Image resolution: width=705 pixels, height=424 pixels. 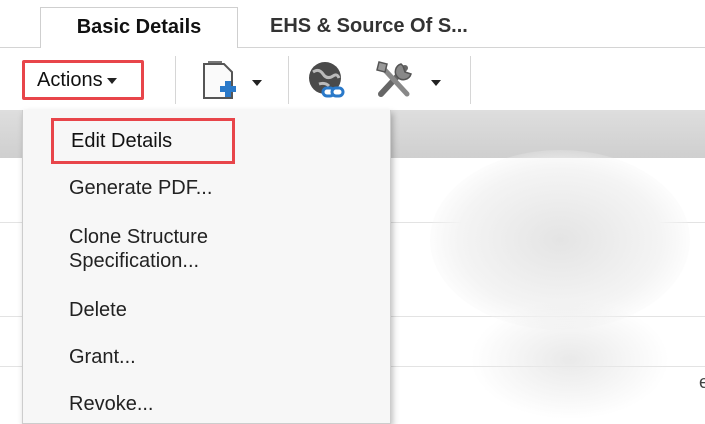 What do you see at coordinates (143, 141) in the screenshot?
I see `menu-item-edit-details: Edit Details` at bounding box center [143, 141].